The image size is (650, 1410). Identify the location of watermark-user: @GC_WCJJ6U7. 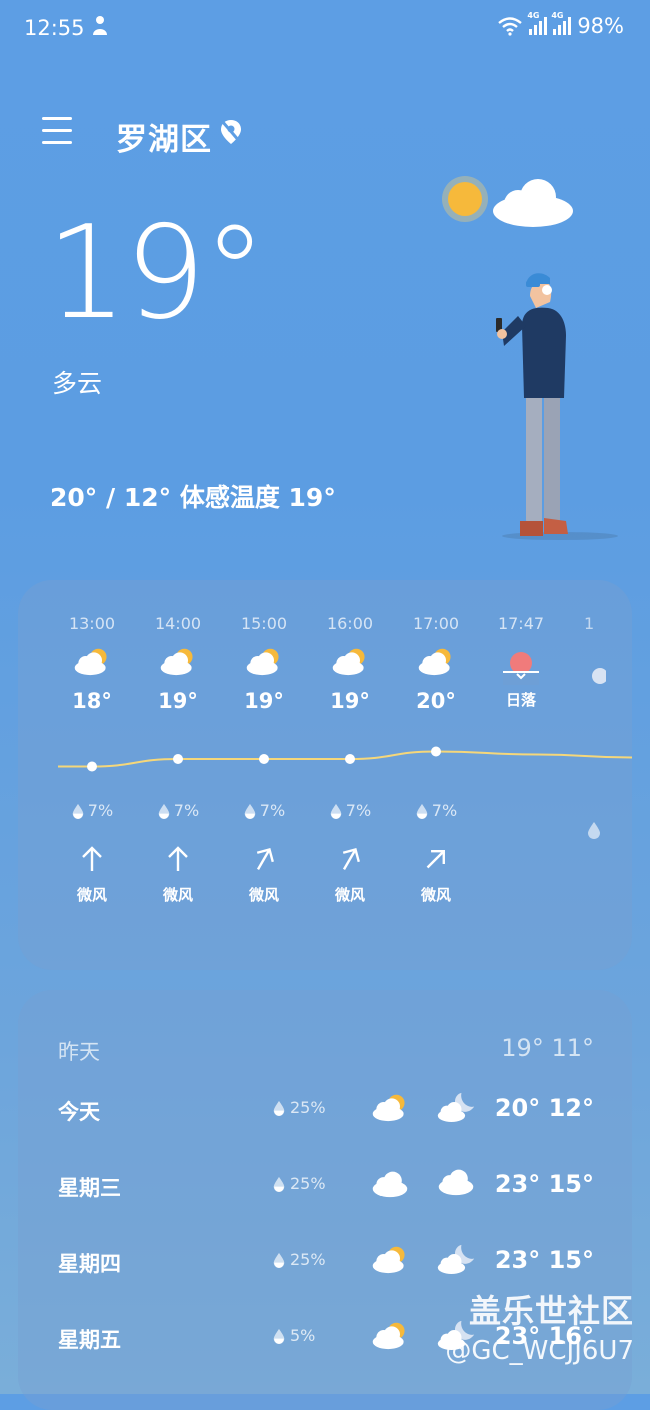
(539, 1351).